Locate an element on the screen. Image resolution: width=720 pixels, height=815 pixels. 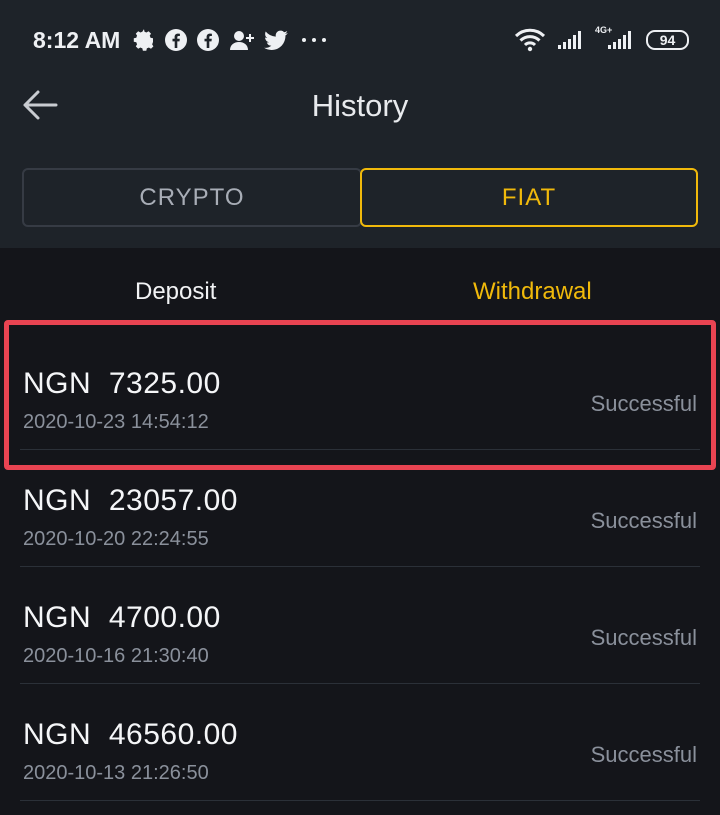
transaction-amount: NGN 4700.00 is located at coordinates (122, 618).